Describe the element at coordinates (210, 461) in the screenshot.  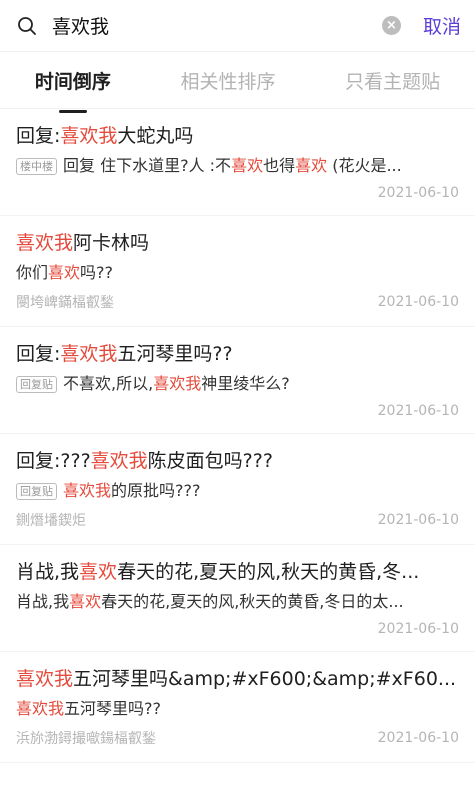
I see `text-run: 陈皮面包吗???` at that location.